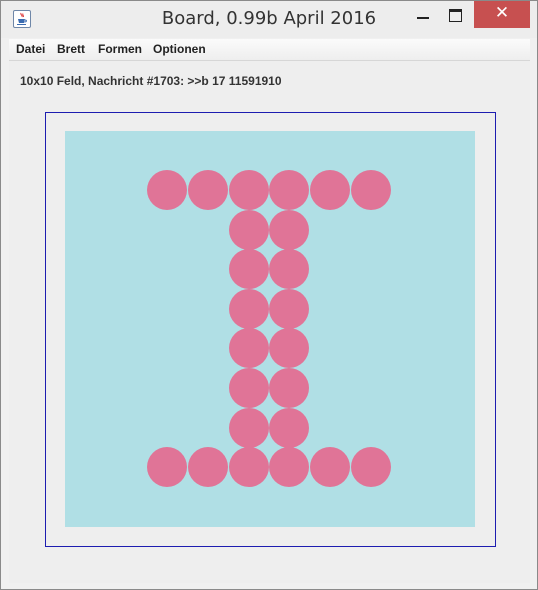  I want to click on menu-bar: Datei Brett Formen Optionen, so click(269, 50).